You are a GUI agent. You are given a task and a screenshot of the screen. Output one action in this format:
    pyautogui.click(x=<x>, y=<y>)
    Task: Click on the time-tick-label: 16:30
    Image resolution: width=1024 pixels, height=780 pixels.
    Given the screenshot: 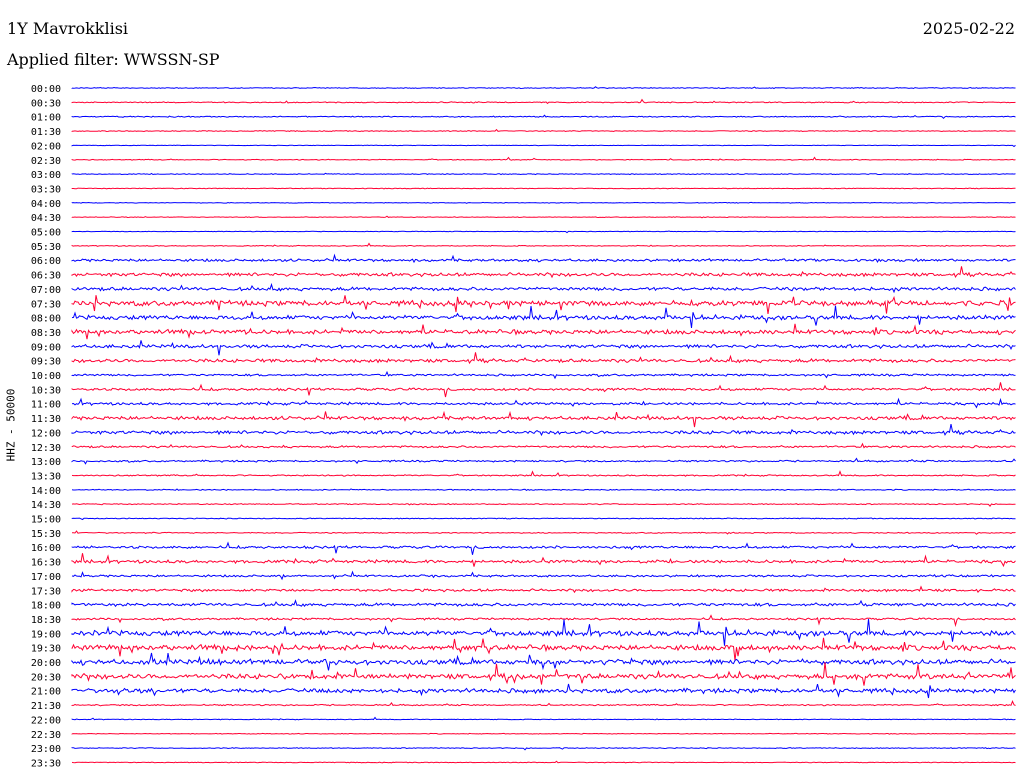 What is the action you would take?
    pyautogui.click(x=46, y=563)
    